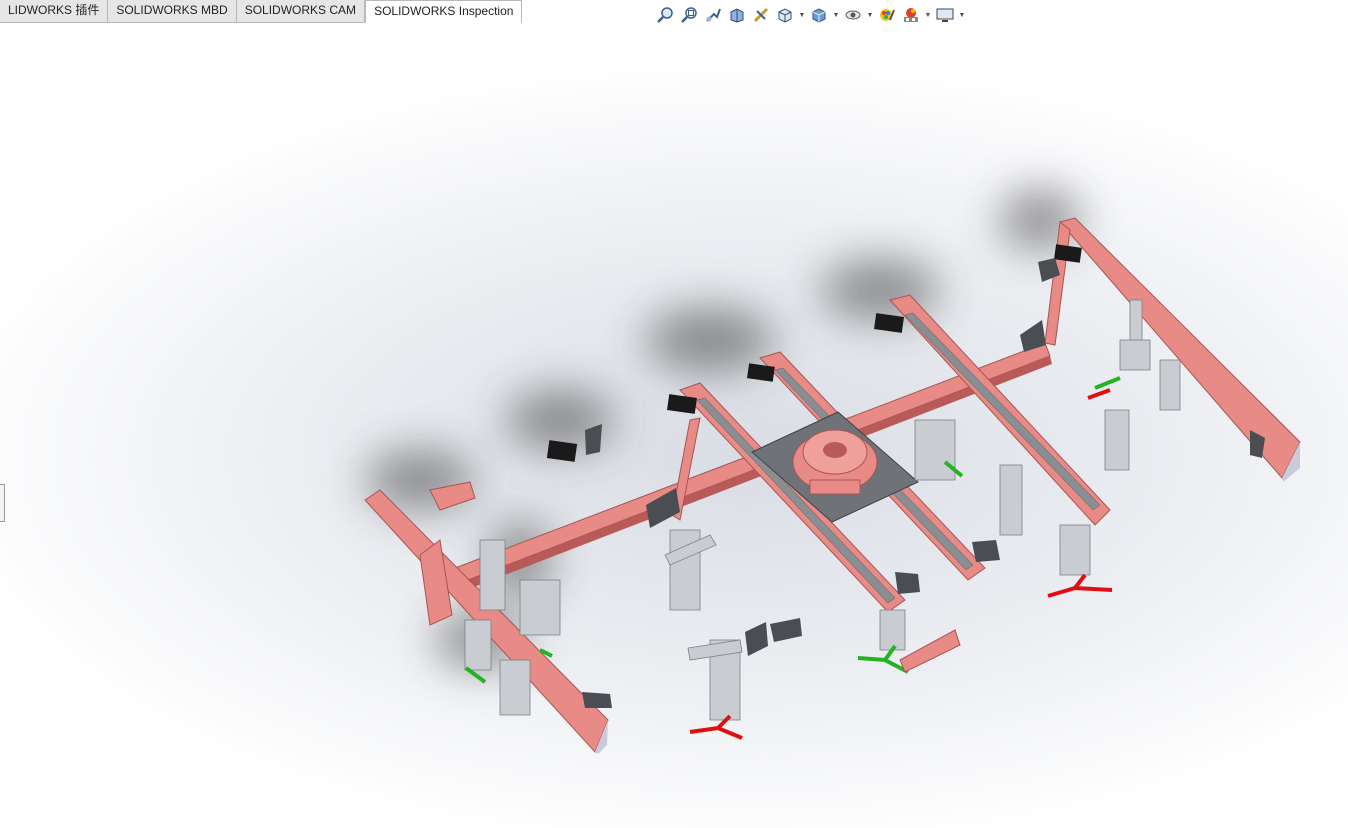 The height and width of the screenshot is (828, 1348). What do you see at coordinates (835, 467) in the screenshot?
I see `turntable-plate` at bounding box center [835, 467].